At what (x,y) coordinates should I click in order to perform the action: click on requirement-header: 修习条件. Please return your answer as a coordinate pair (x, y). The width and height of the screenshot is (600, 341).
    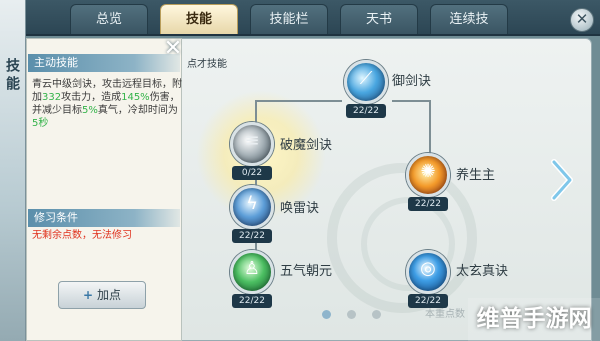
    Looking at the image, I should click on (104, 218).